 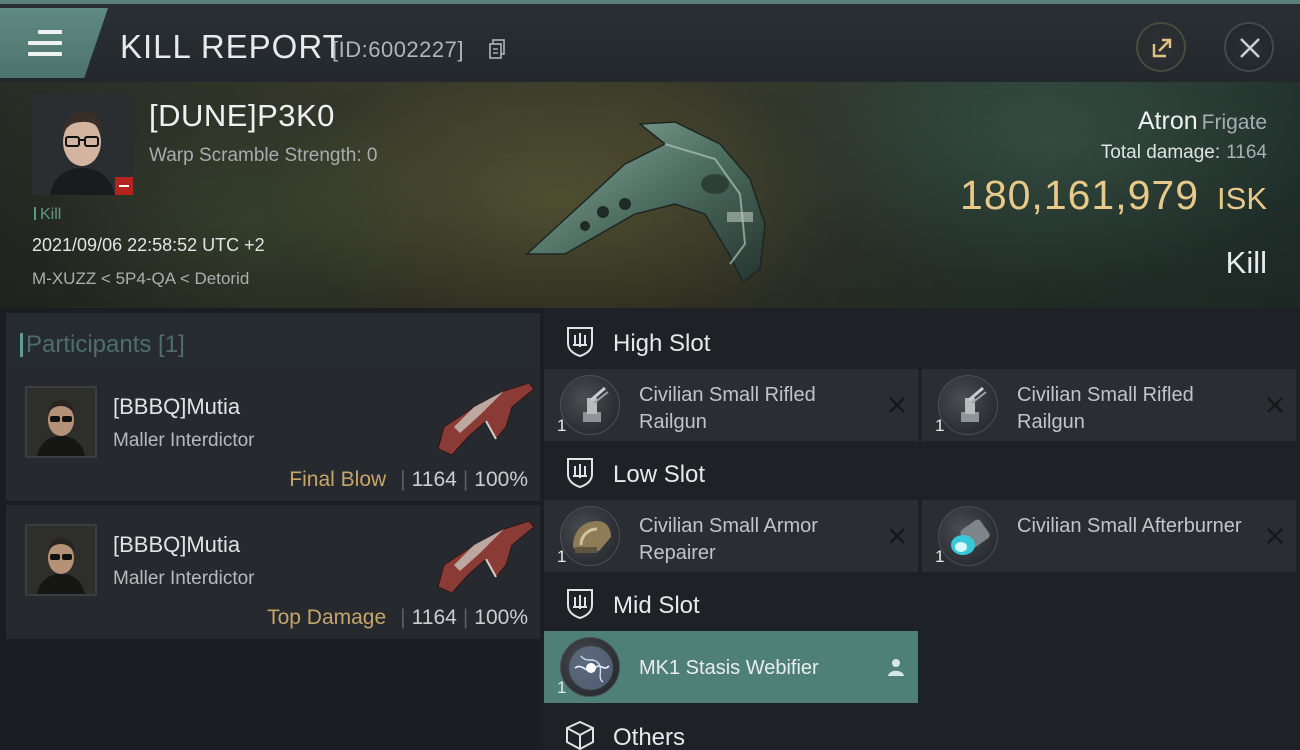 I want to click on participant-role: Final Blow, so click(x=338, y=479).